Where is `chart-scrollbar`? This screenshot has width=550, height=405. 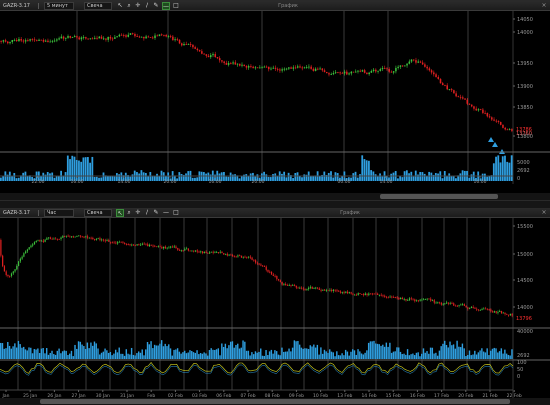 chart-scrollbar is located at coordinates (275, 196).